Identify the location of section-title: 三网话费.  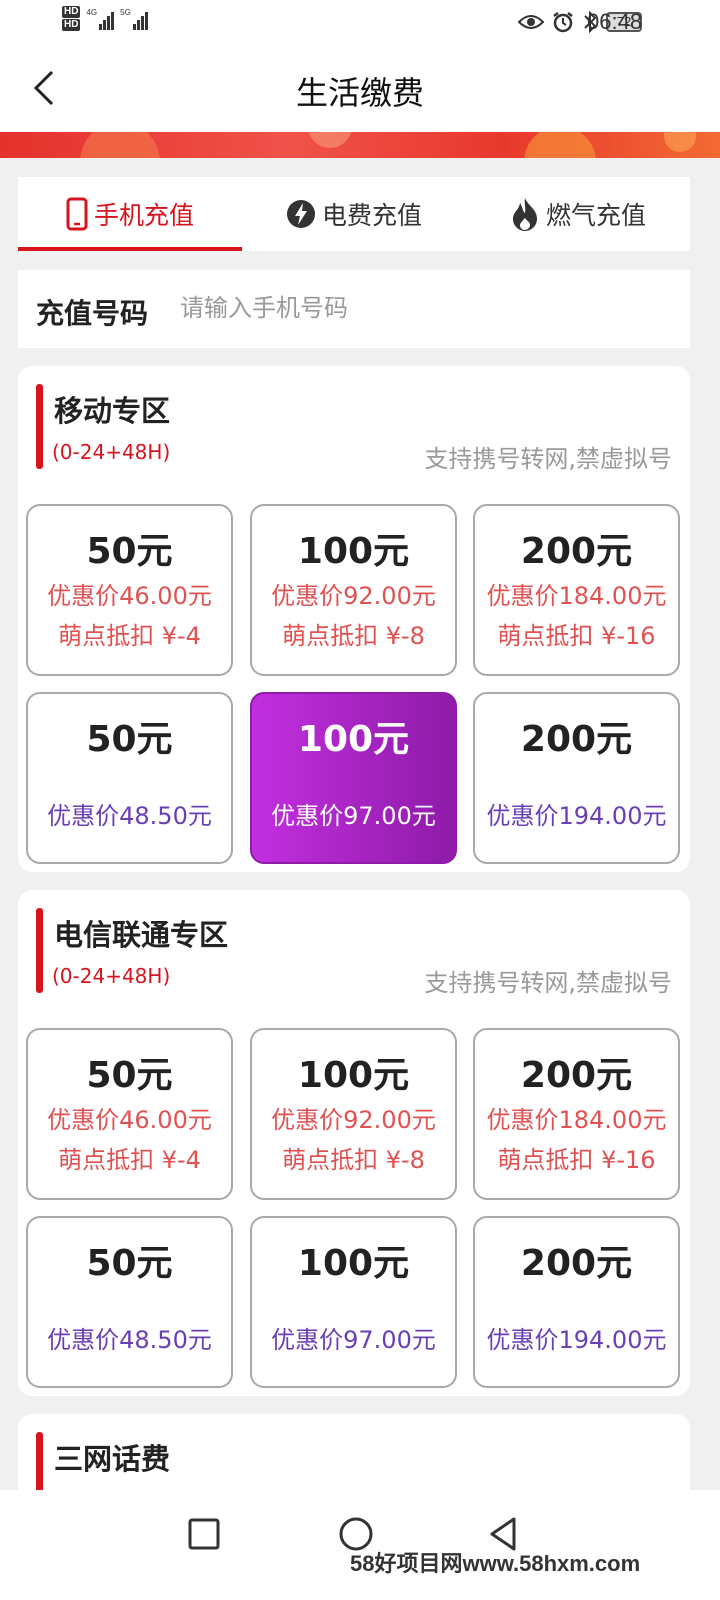
(112, 1459).